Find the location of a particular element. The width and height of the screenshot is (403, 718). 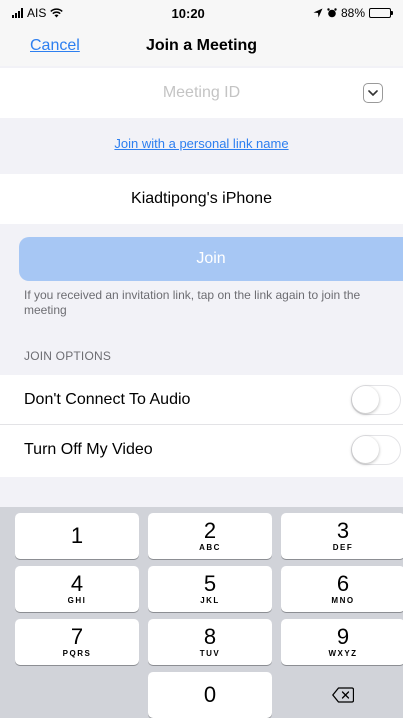

key-letters: ABC is located at coordinates (210, 547).